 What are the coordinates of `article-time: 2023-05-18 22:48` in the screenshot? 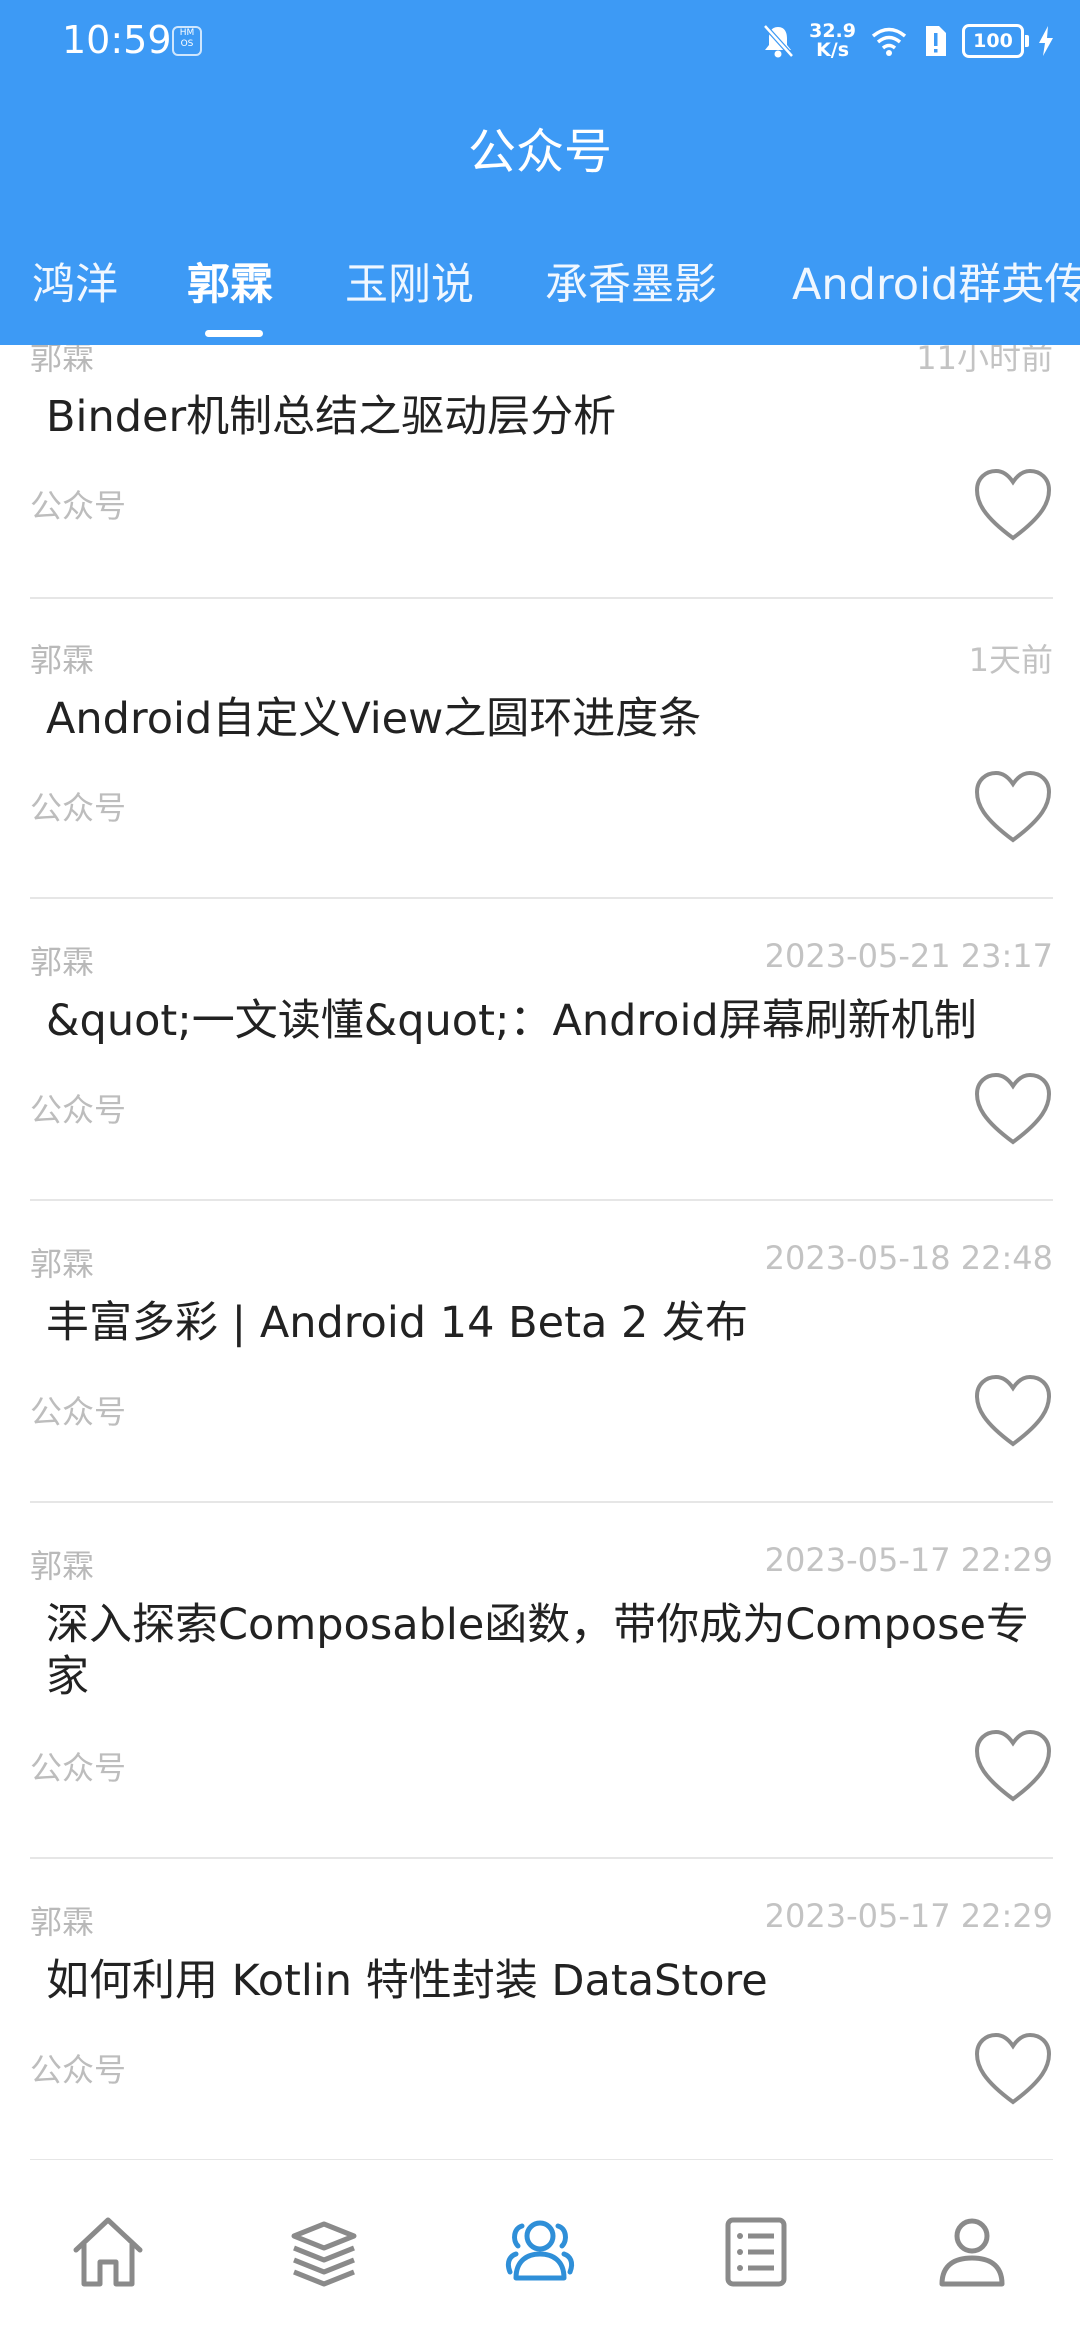 It's located at (908, 1258).